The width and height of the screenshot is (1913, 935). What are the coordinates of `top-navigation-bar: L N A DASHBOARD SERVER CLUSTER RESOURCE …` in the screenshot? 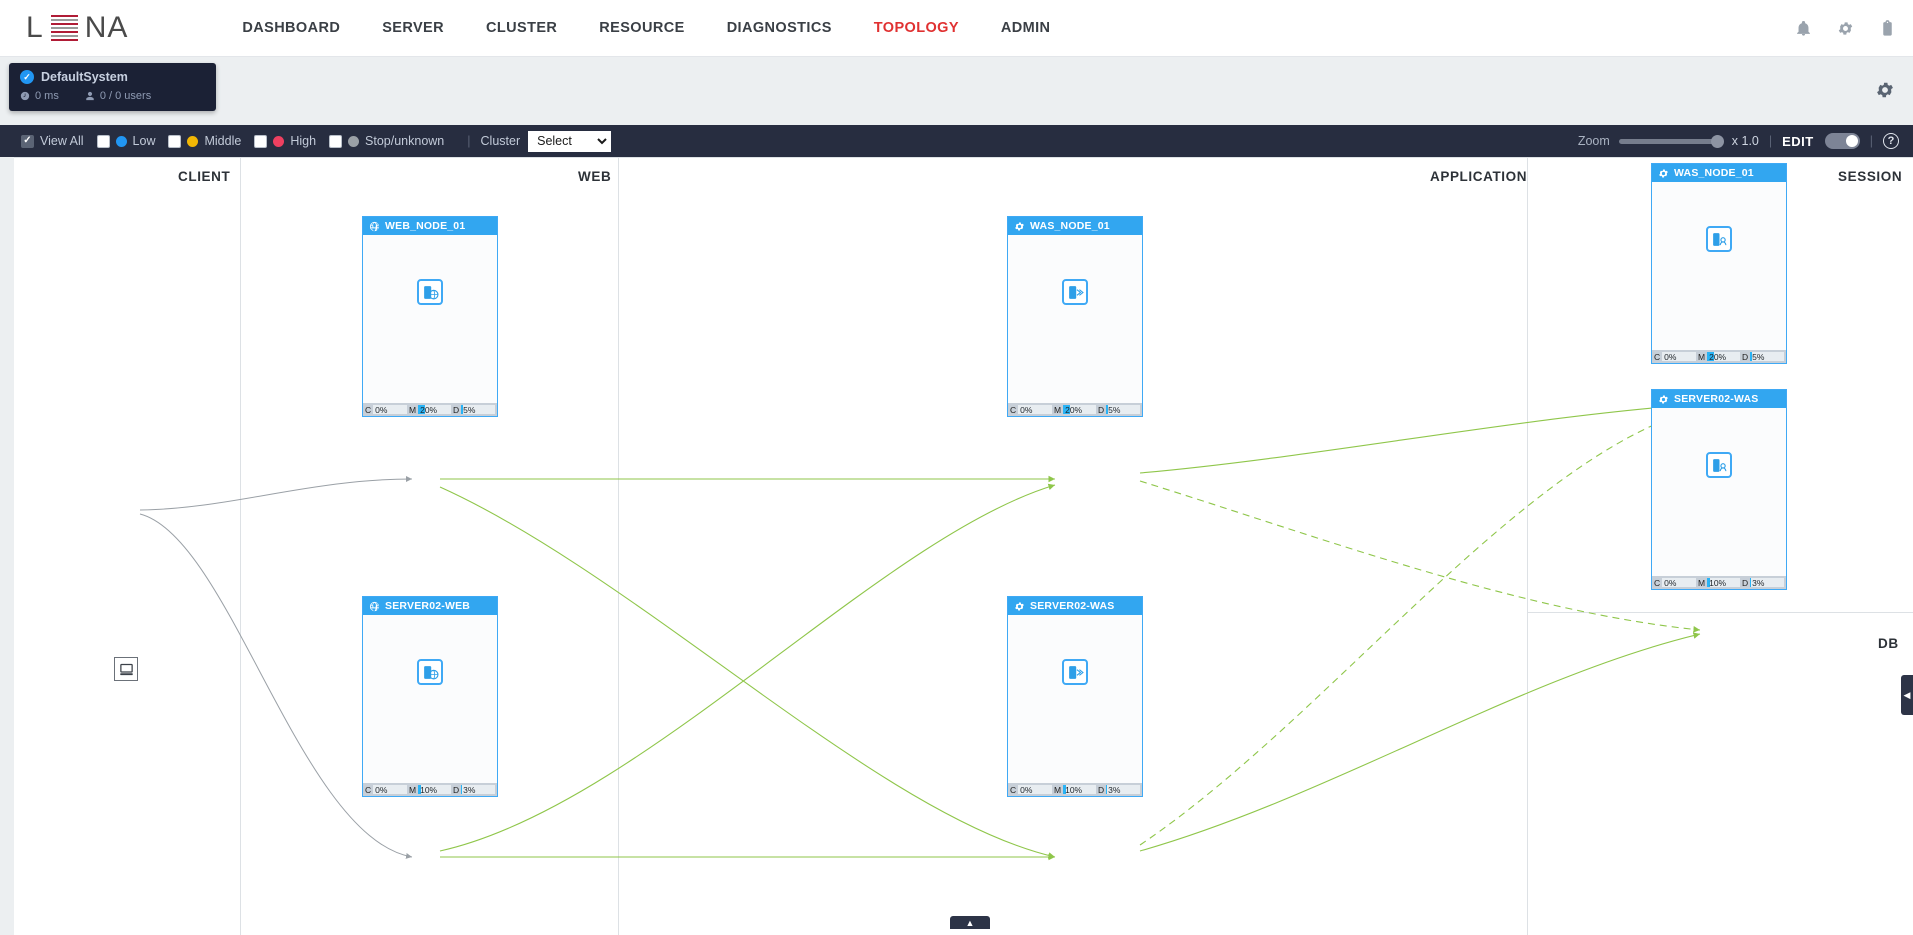 It's located at (956, 28).